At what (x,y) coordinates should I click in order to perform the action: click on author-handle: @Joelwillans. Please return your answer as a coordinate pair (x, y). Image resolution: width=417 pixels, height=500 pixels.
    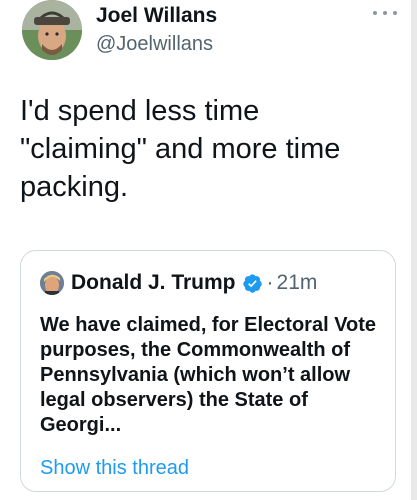
    Looking at the image, I should click on (154, 44).